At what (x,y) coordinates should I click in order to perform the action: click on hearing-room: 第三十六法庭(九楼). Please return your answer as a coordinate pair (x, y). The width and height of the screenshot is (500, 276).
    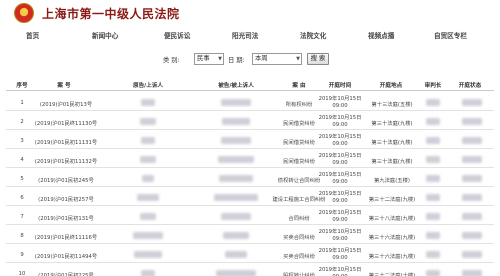
    Looking at the image, I should click on (392, 238).